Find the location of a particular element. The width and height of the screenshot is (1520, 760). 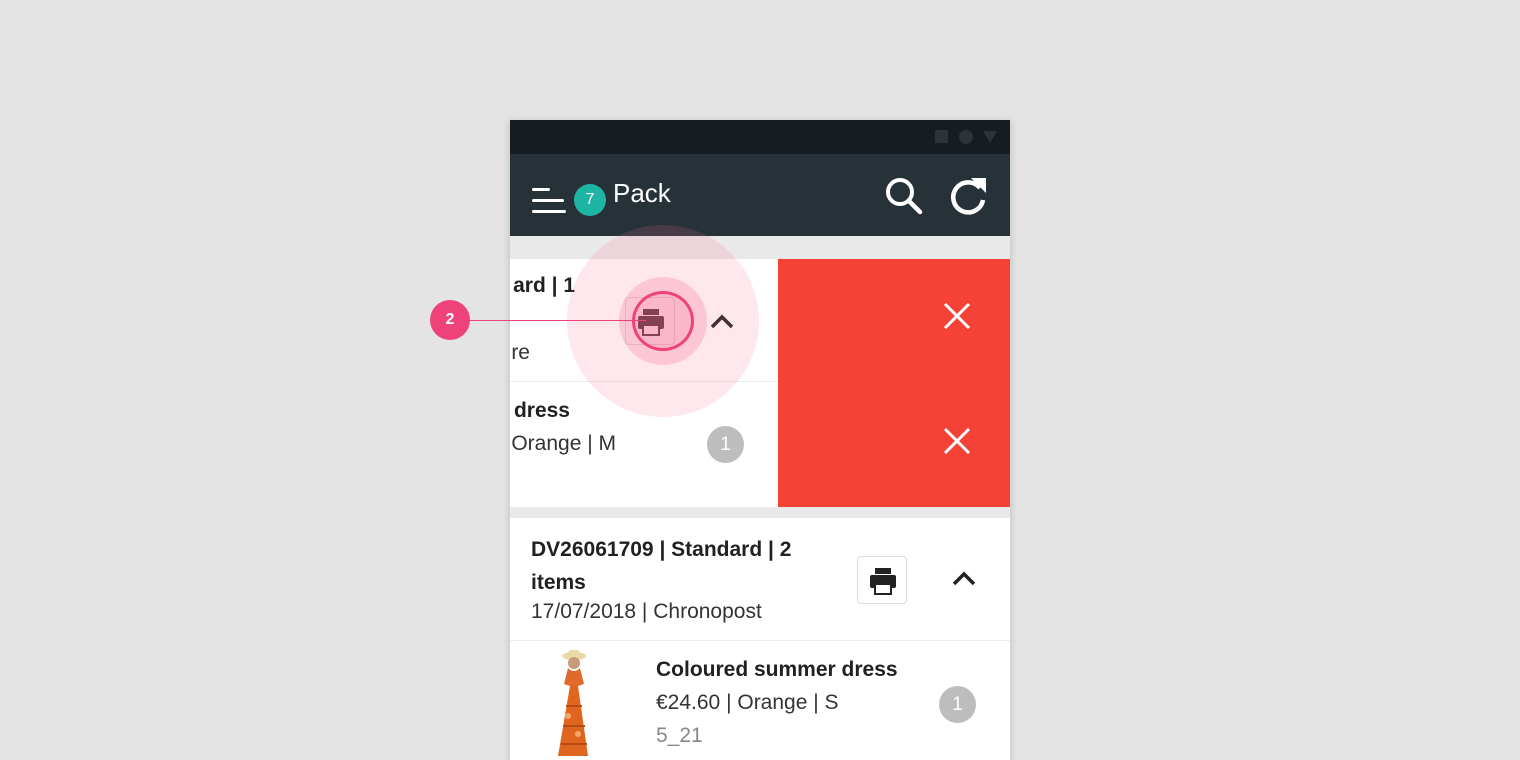

order-meta: 17/07/2018 | Chronopost is located at coordinates (646, 611).